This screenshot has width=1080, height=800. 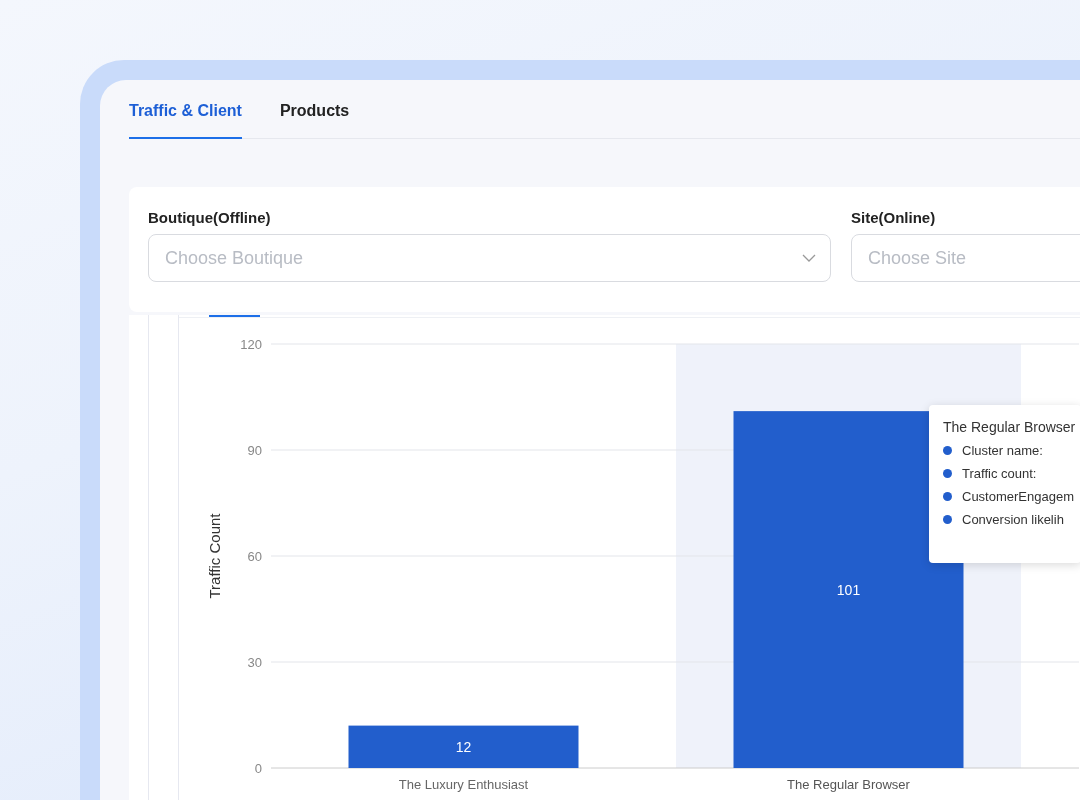 I want to click on select-input: Choose Boutique, so click(x=482, y=258).